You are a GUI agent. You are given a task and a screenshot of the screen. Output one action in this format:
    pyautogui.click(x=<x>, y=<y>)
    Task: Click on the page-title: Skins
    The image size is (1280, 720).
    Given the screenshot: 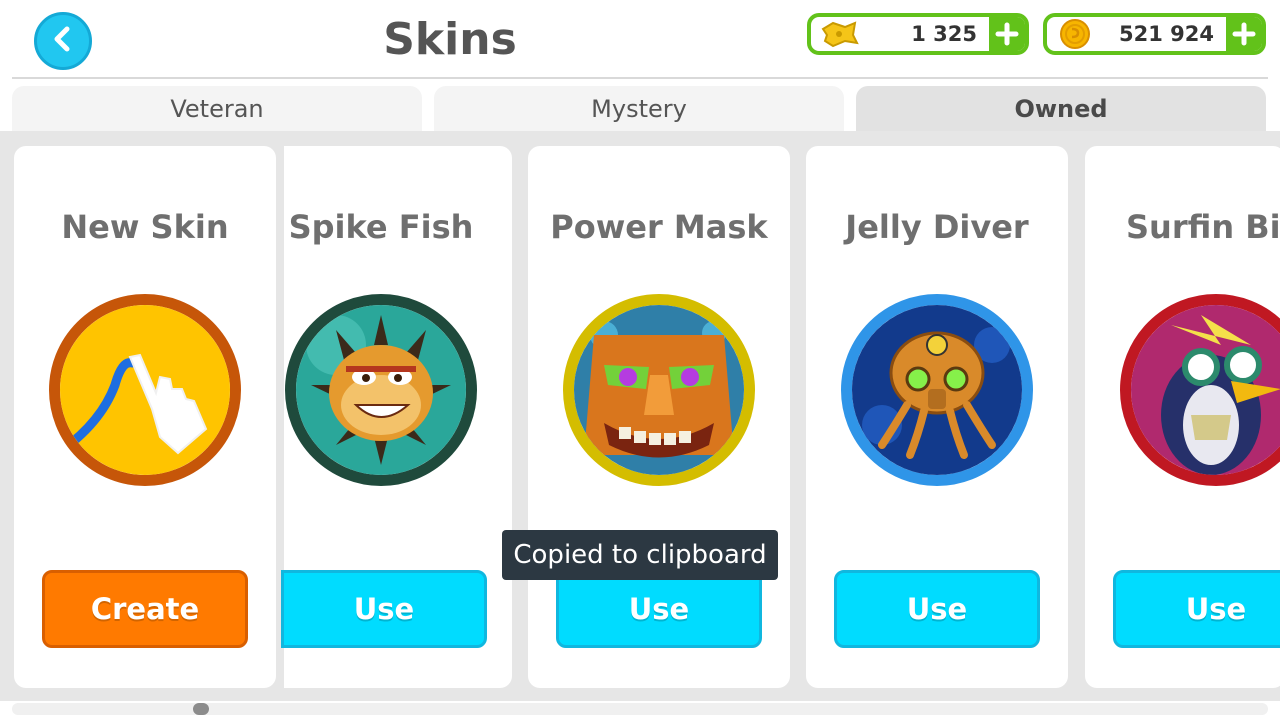 What is the action you would take?
    pyautogui.click(x=450, y=39)
    